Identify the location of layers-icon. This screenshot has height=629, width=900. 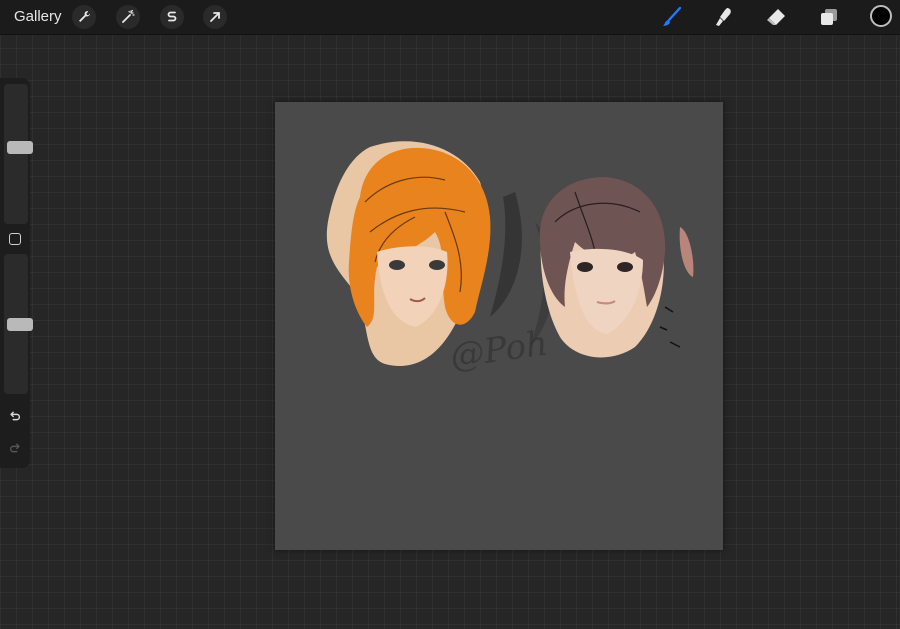
(829, 17).